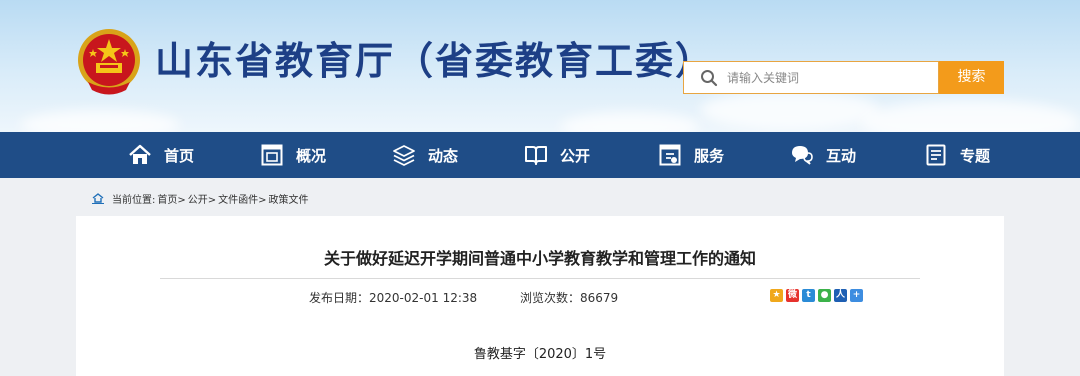 The image size is (1080, 376). Describe the element at coordinates (109, 62) in the screenshot. I see `national-emblem-icon` at that location.